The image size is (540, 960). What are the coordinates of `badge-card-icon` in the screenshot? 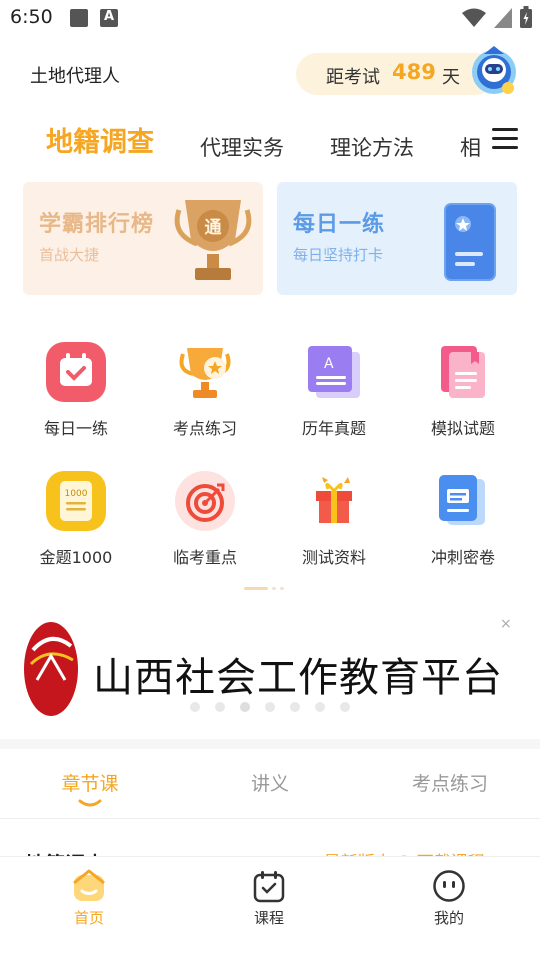 It's located at (470, 242).